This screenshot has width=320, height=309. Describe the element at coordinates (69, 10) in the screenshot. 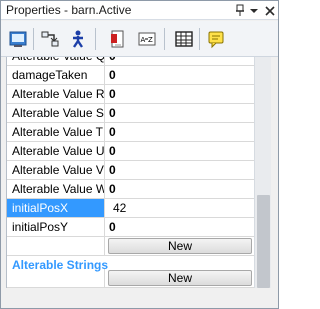

I see `window-title: Properties - barn.Active` at that location.